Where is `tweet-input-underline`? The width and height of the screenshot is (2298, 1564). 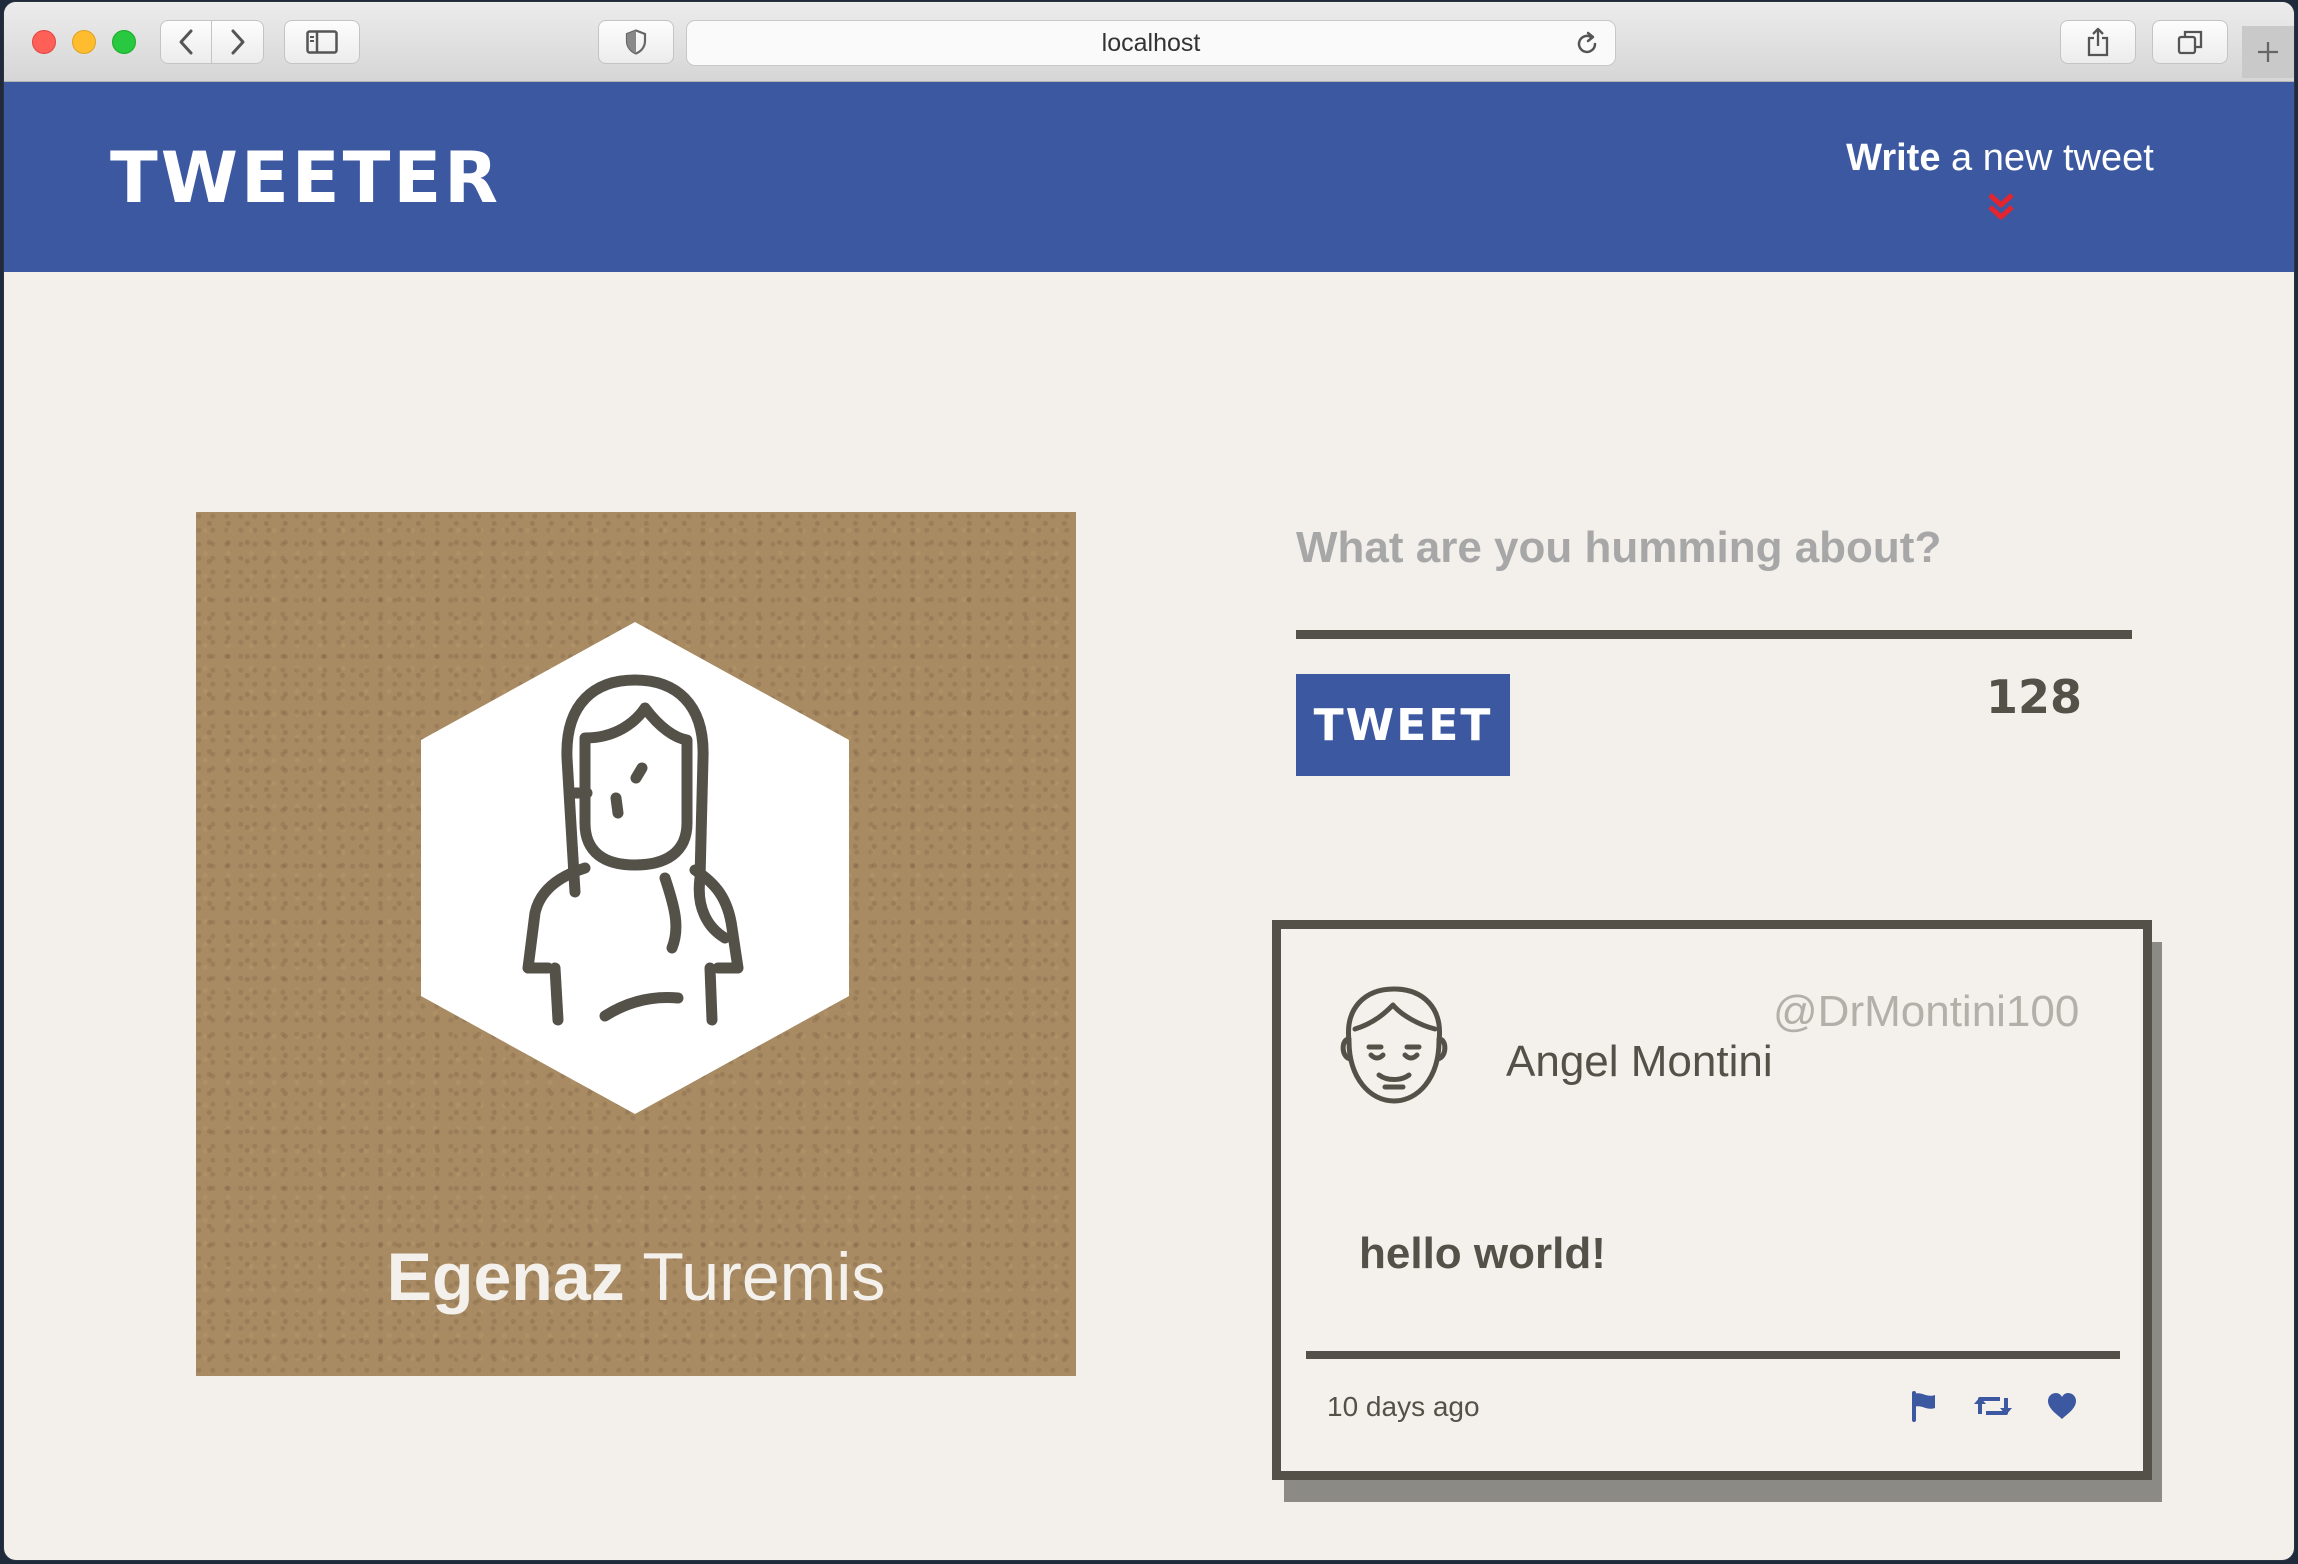 tweet-input-underline is located at coordinates (1714, 634).